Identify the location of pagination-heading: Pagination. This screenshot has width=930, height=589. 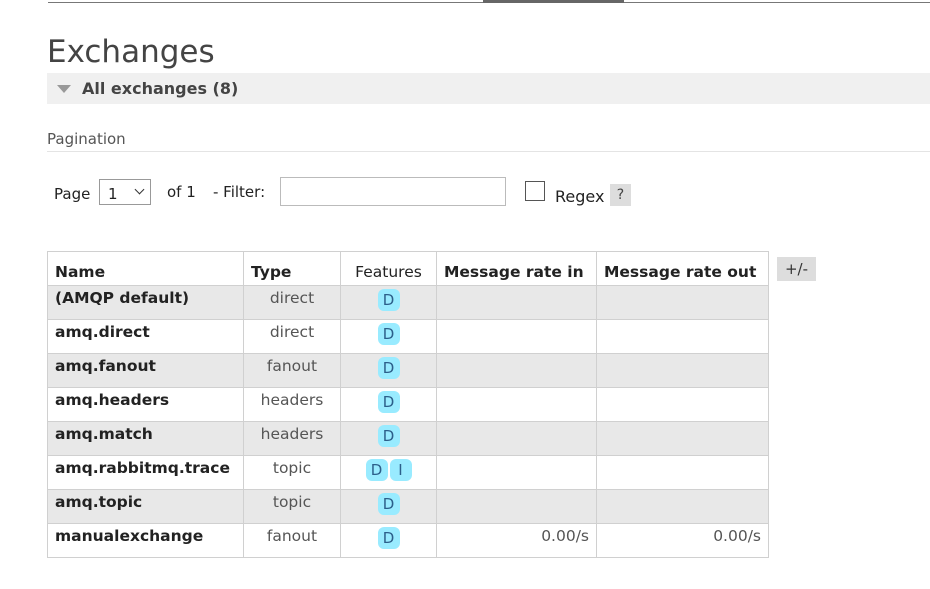
(86, 139).